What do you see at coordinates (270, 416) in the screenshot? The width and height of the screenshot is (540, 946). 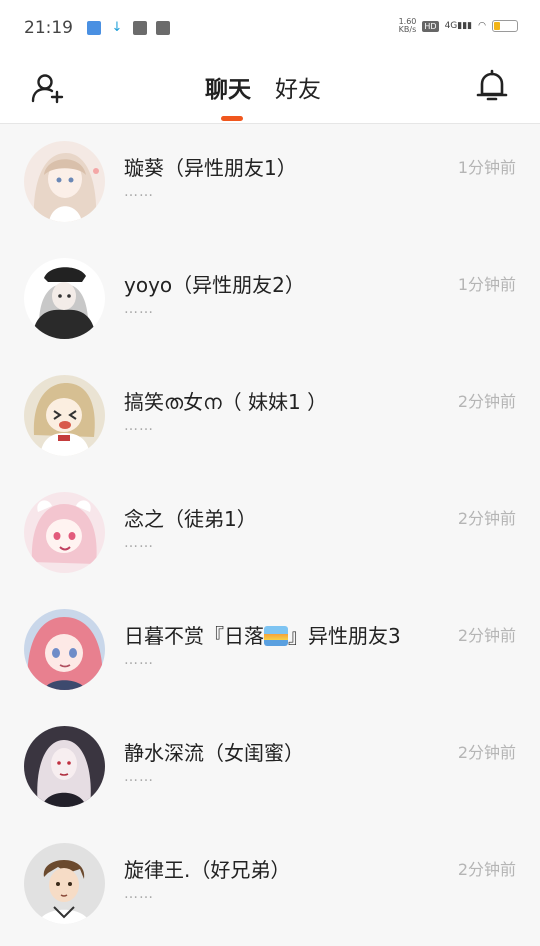 I see `chat-item: 搞笑ത女ന（ 妹妹1 ） …… 2分钟前` at bounding box center [270, 416].